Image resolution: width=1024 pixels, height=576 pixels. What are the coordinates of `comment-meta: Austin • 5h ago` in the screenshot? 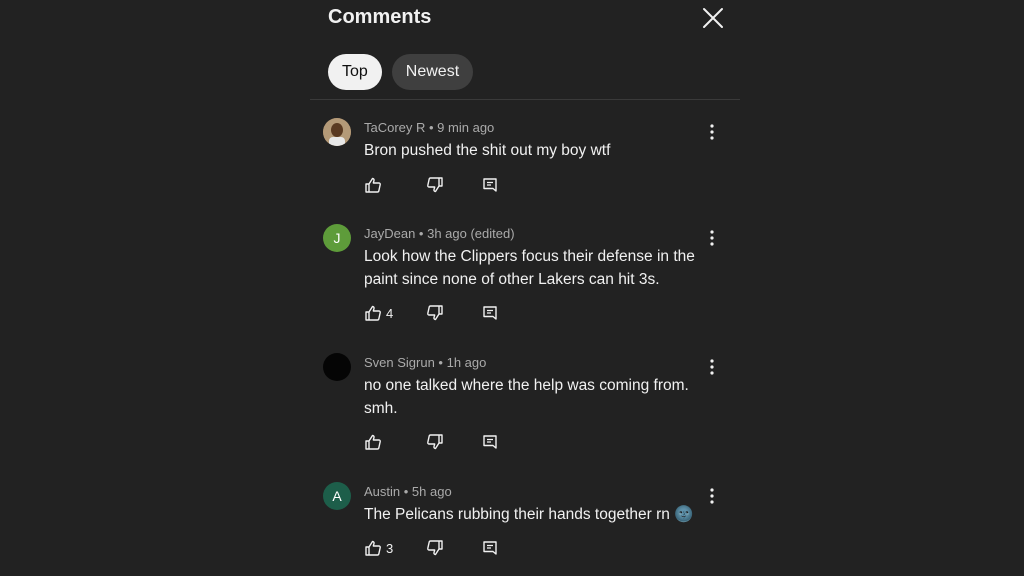 It's located at (408, 491).